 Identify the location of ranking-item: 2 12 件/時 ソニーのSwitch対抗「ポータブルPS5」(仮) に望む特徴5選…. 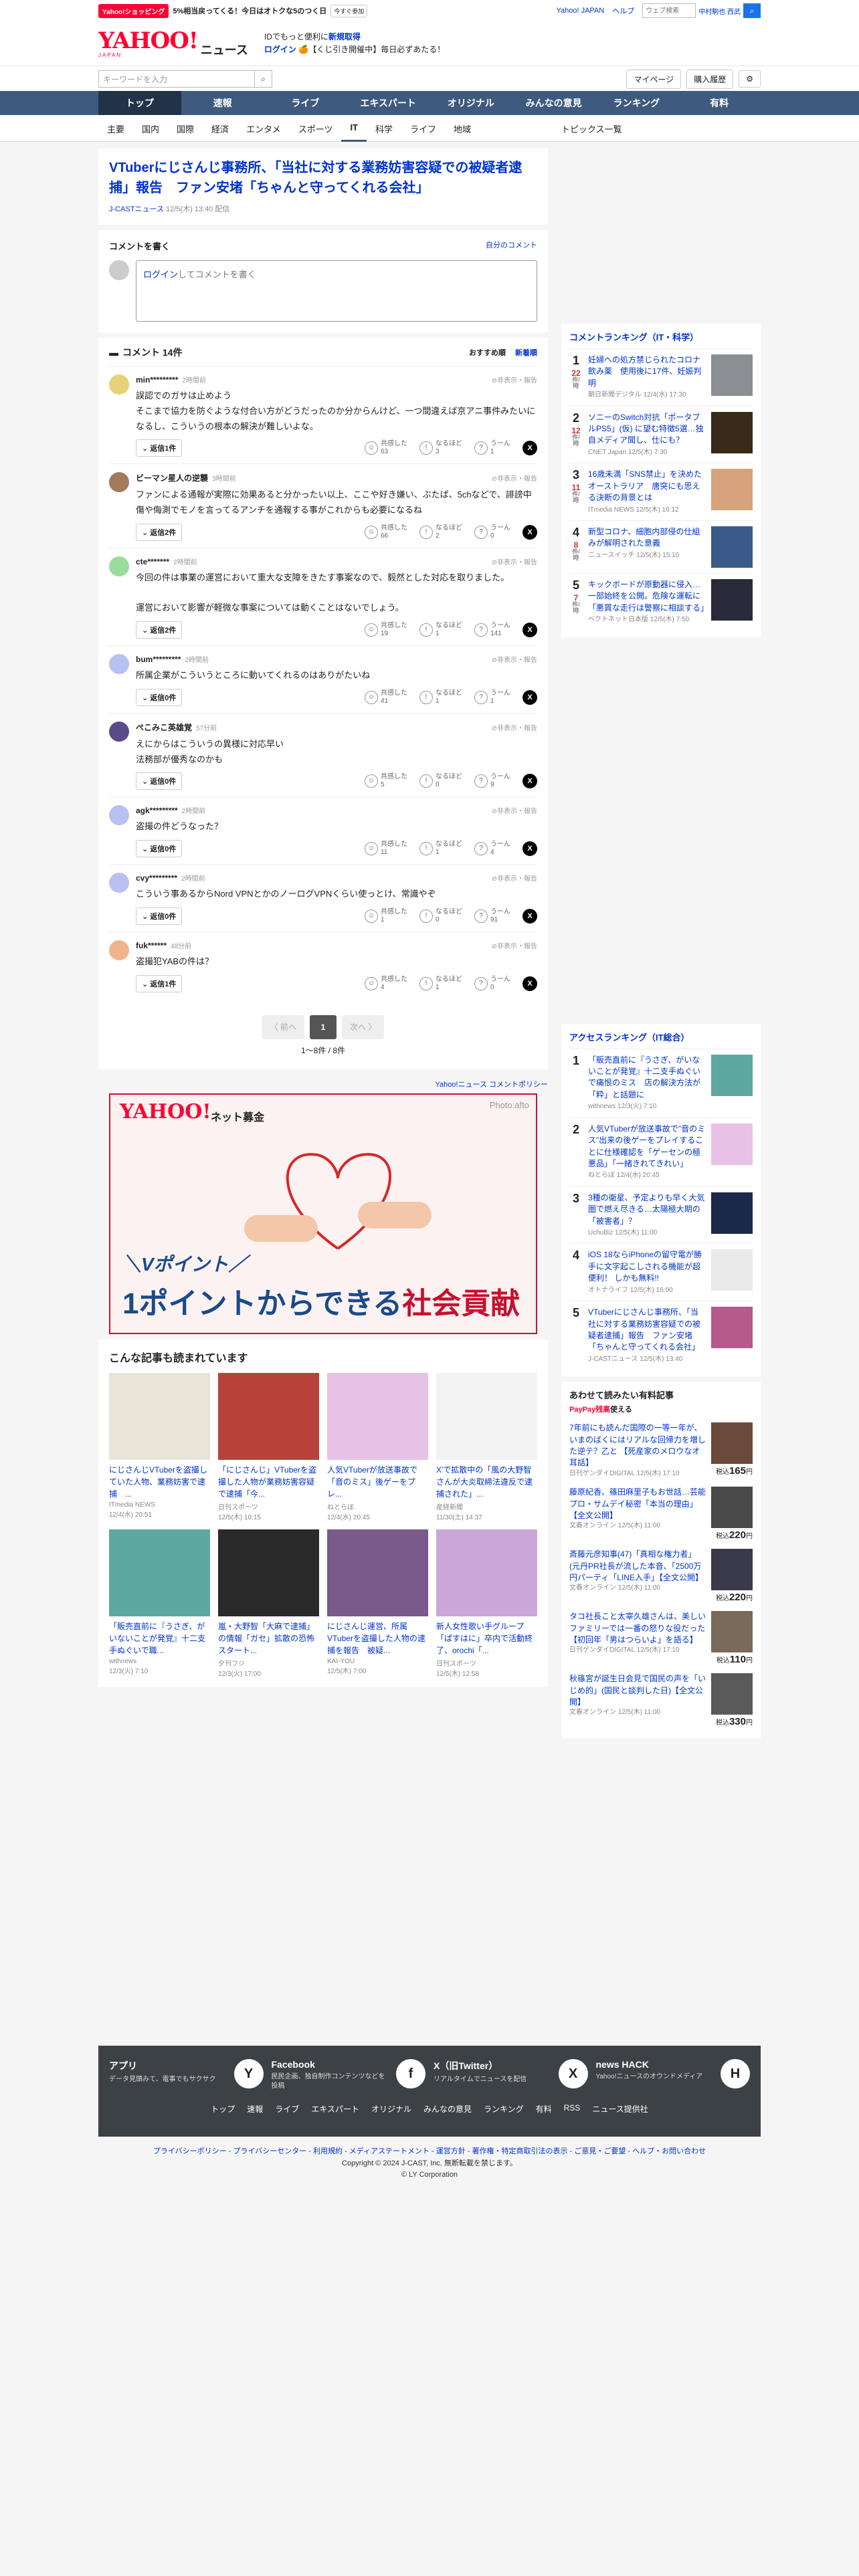
(661, 434).